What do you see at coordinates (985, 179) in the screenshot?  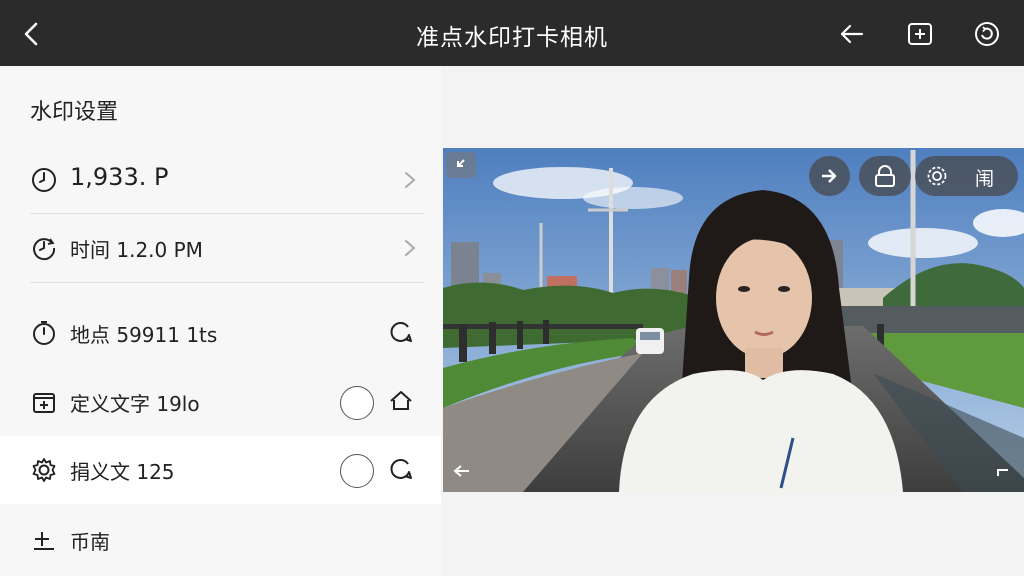 I see `overlay-label: 闱` at bounding box center [985, 179].